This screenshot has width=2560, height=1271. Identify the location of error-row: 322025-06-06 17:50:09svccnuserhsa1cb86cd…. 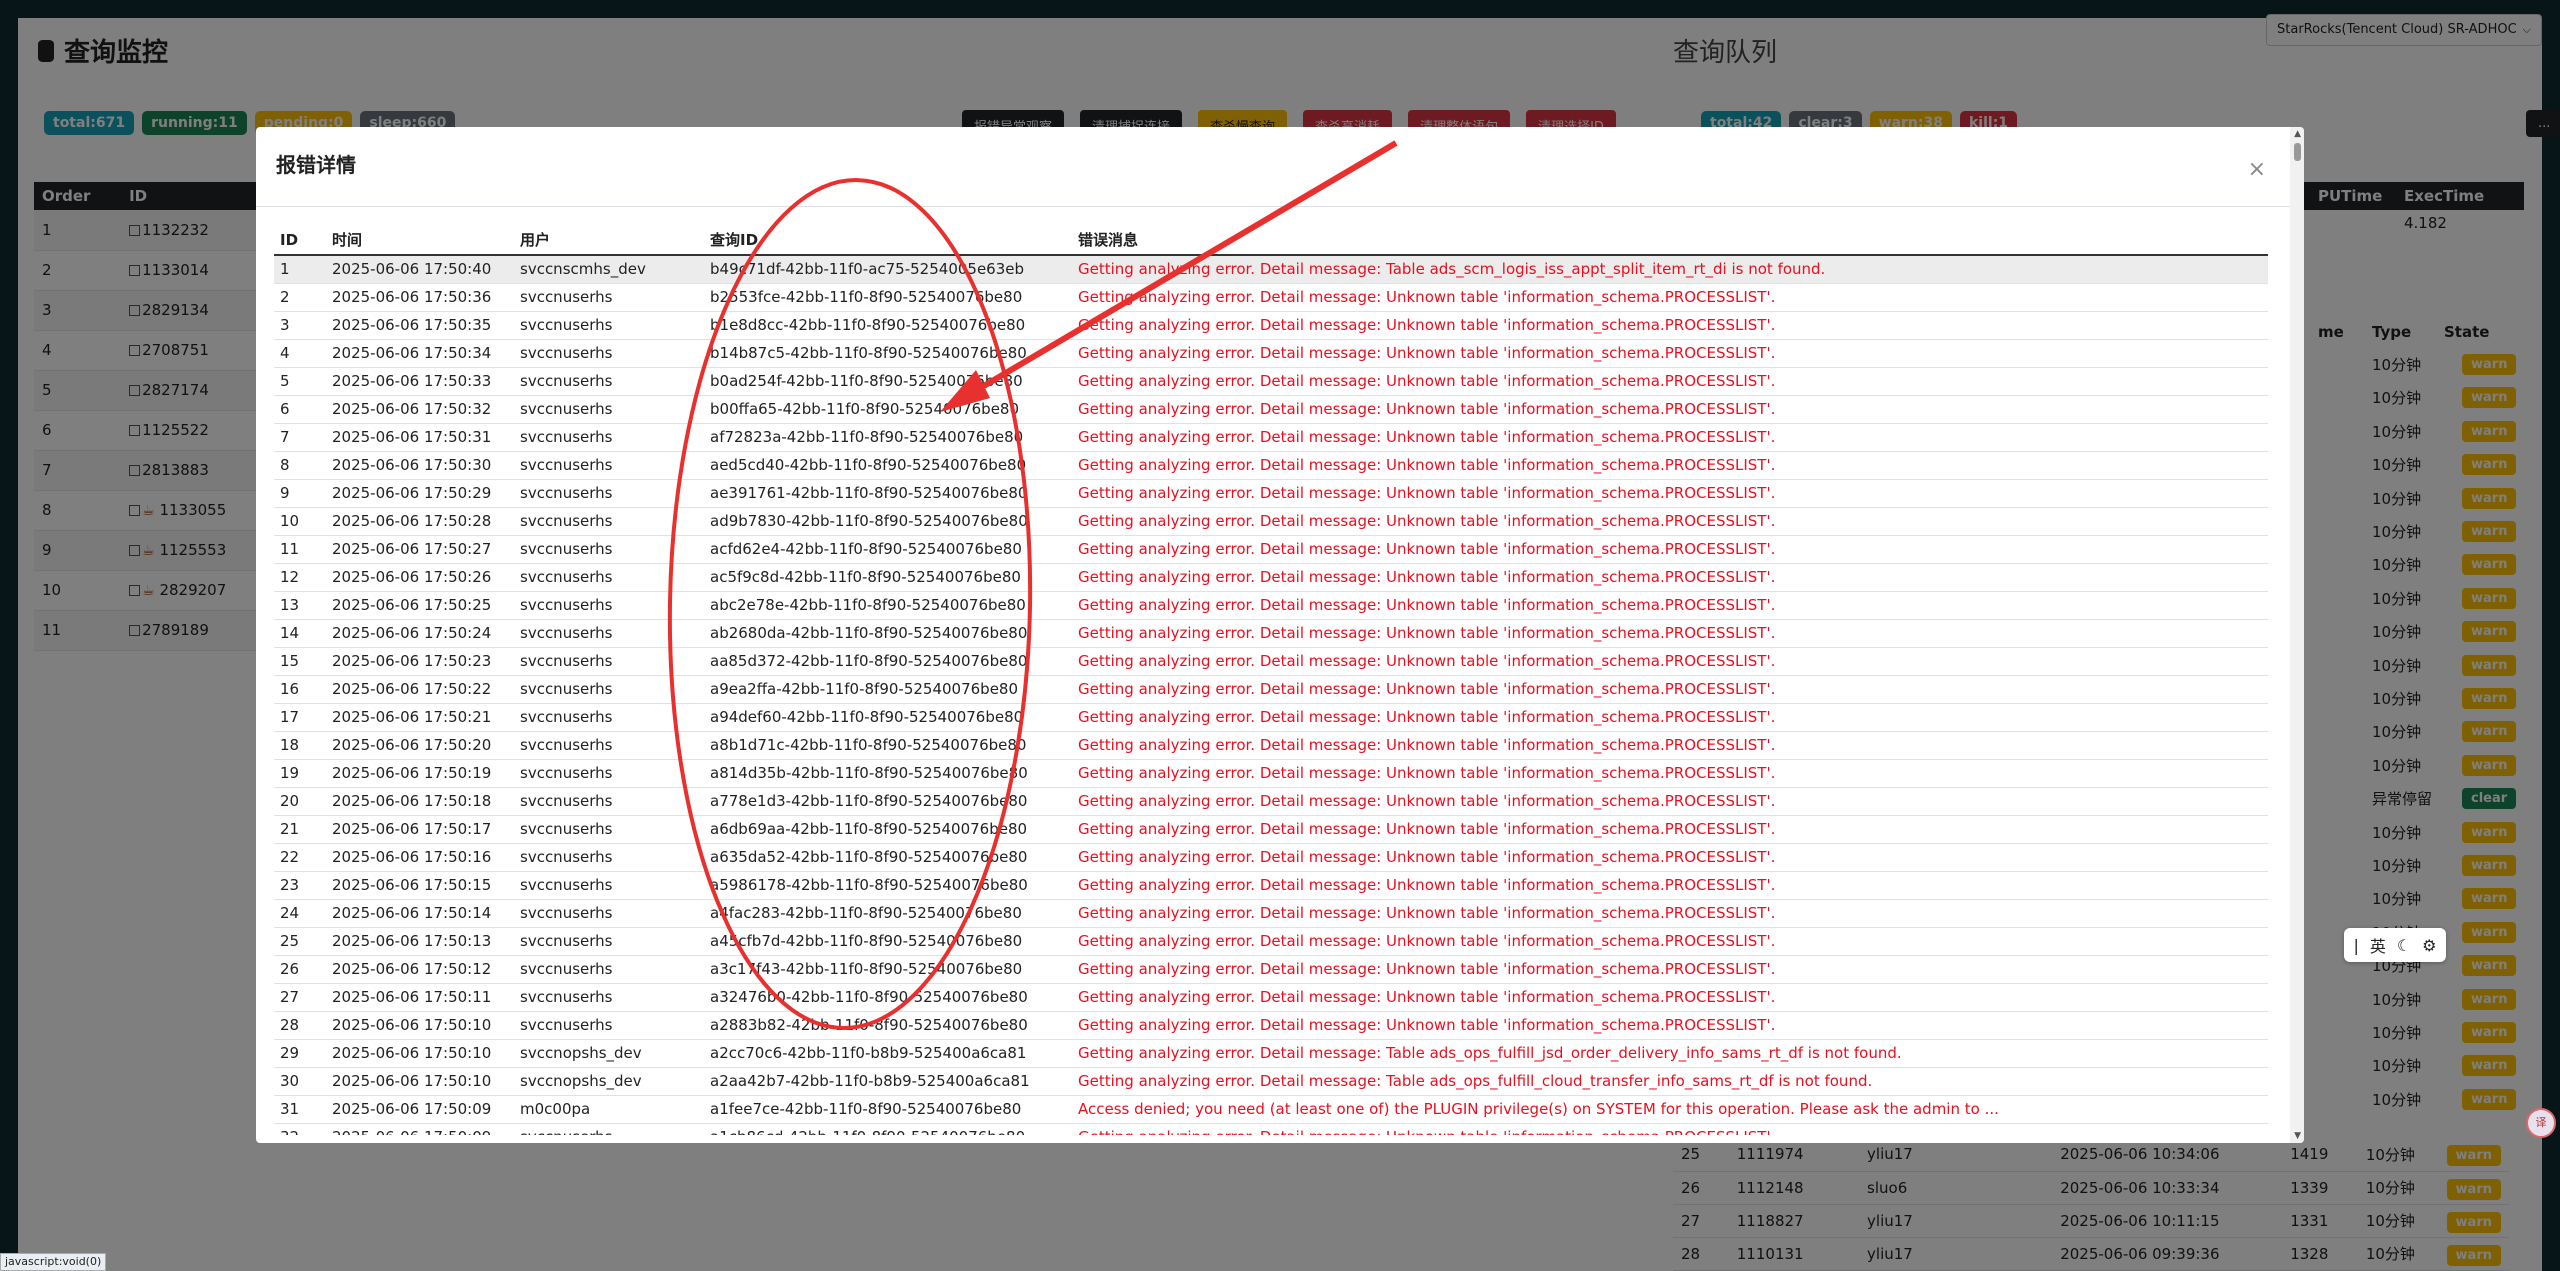
(1271, 1129).